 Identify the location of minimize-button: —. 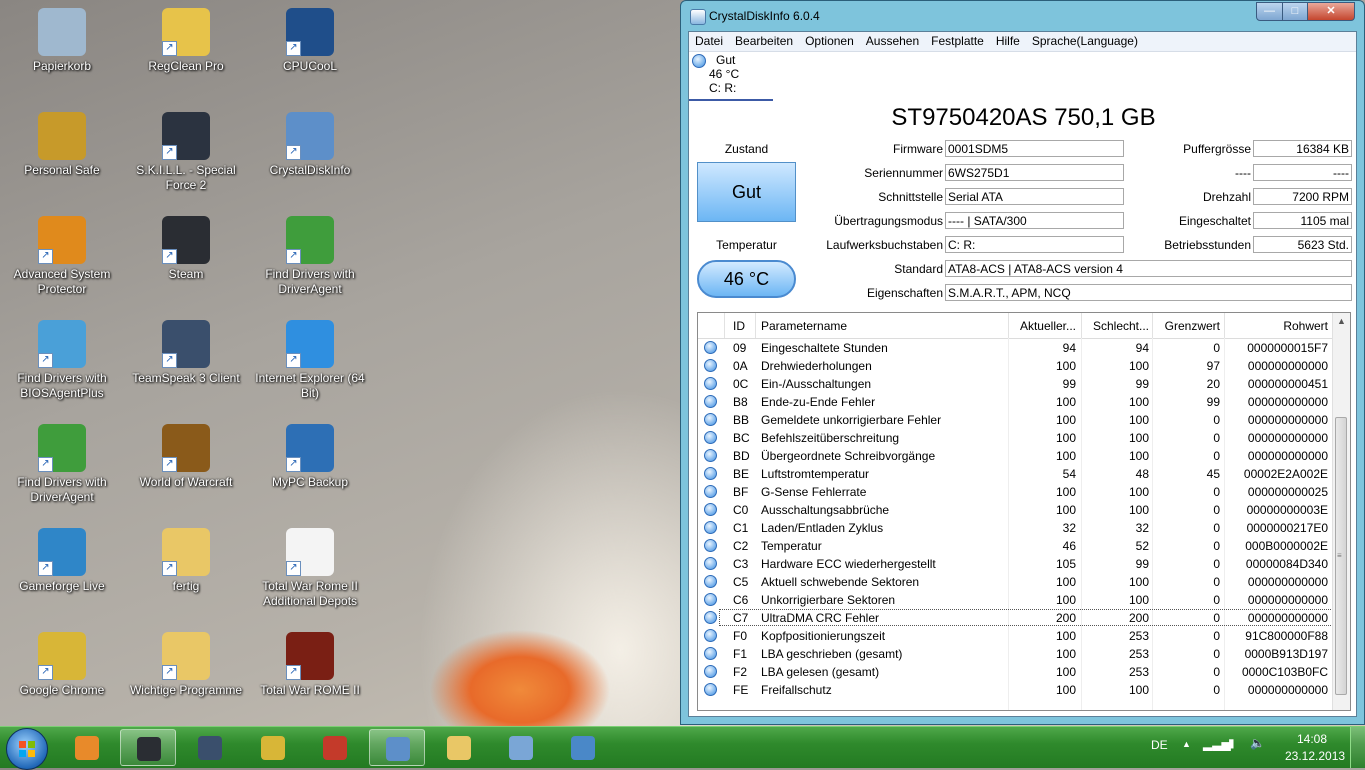
(1269, 11).